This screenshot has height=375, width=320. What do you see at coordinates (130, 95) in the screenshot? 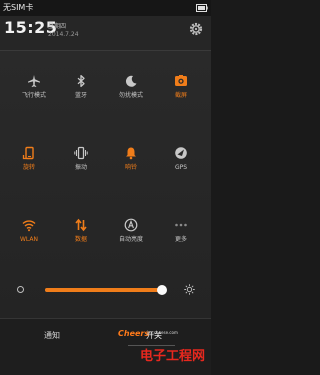
I see `toggle-label: 勿扰模式` at bounding box center [130, 95].